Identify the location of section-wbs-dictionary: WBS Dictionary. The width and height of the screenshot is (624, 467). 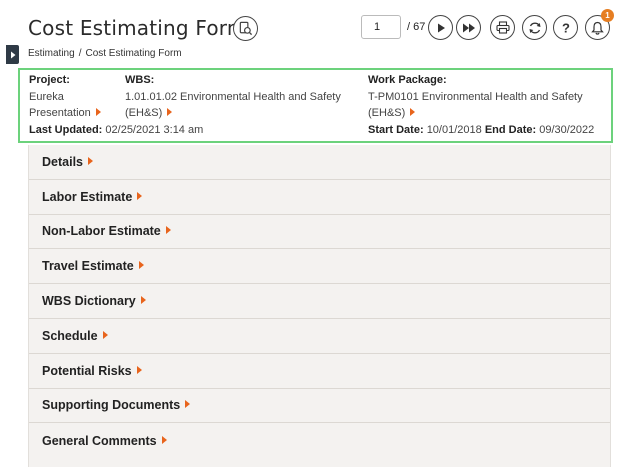
(319, 301).